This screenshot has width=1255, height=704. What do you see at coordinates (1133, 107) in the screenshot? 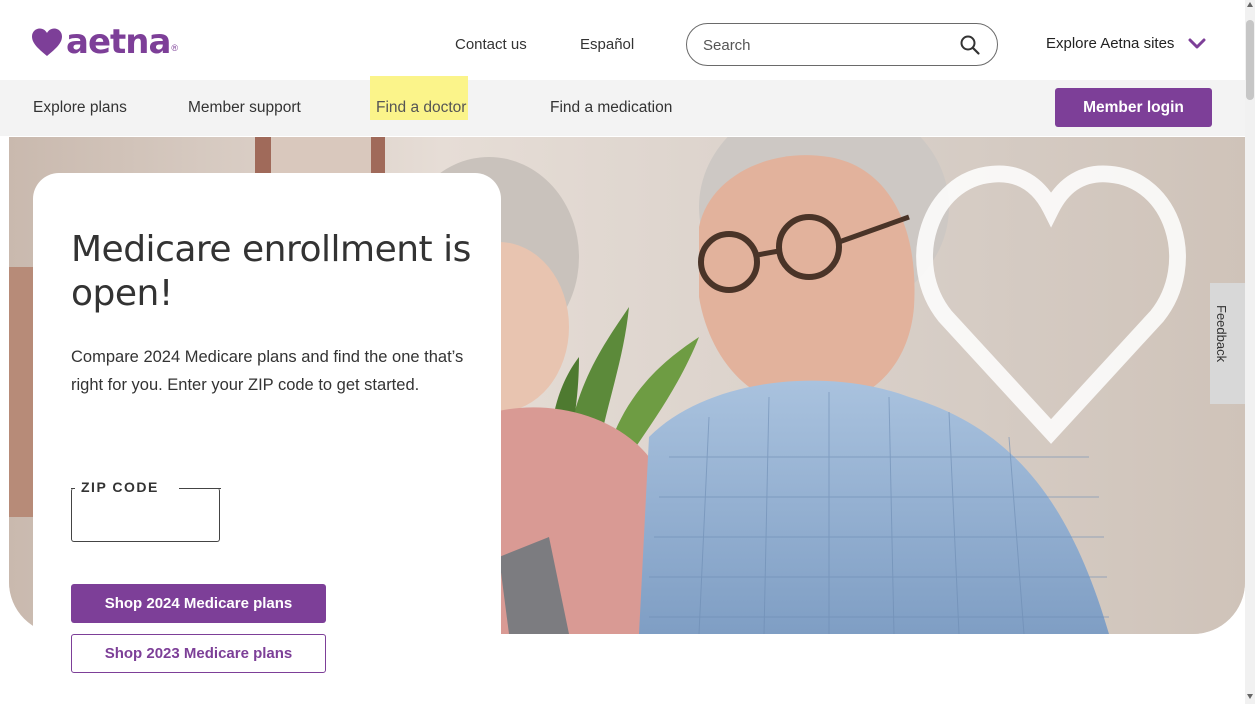
I see `member-login-button: Member login` at bounding box center [1133, 107].